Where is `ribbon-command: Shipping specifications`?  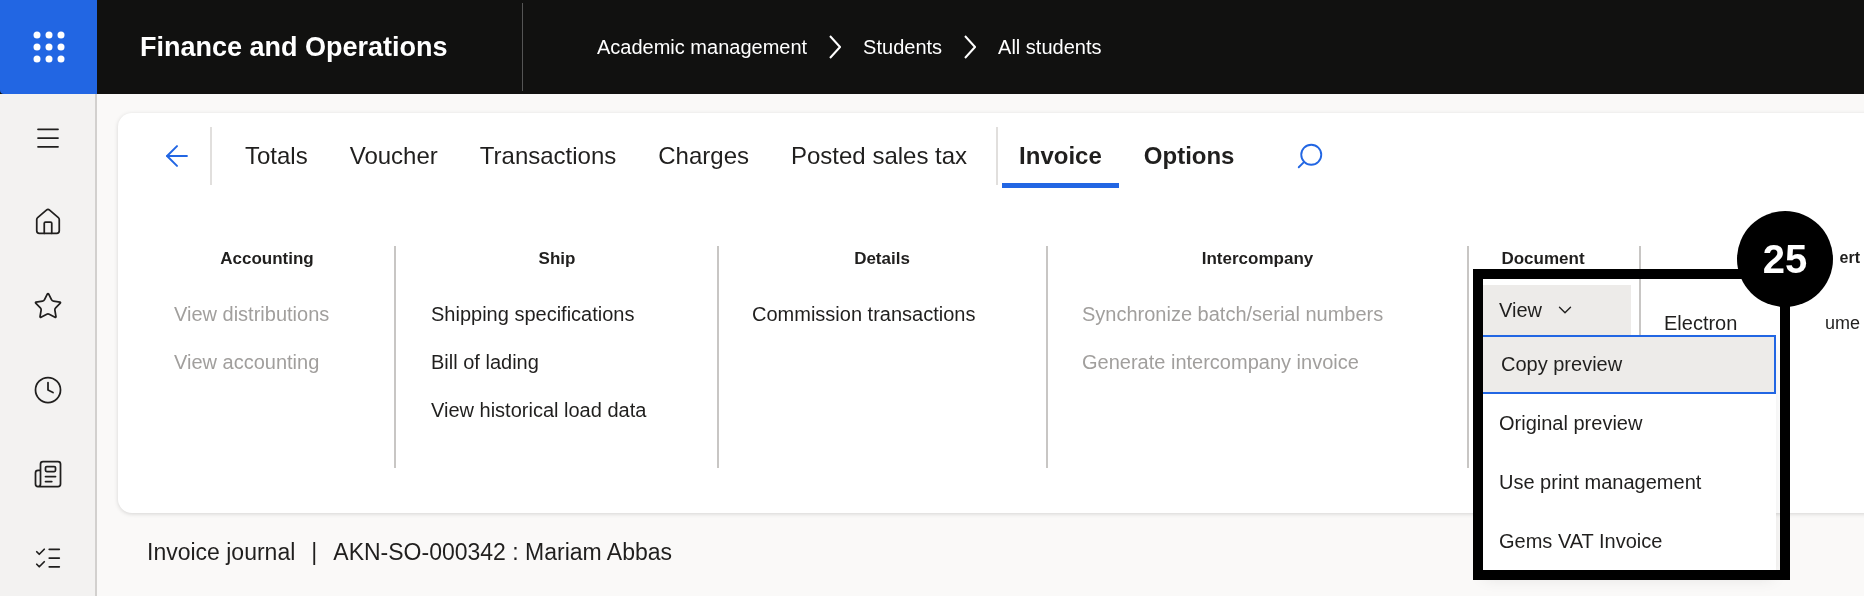
ribbon-command: Shipping specifications is located at coordinates (533, 313).